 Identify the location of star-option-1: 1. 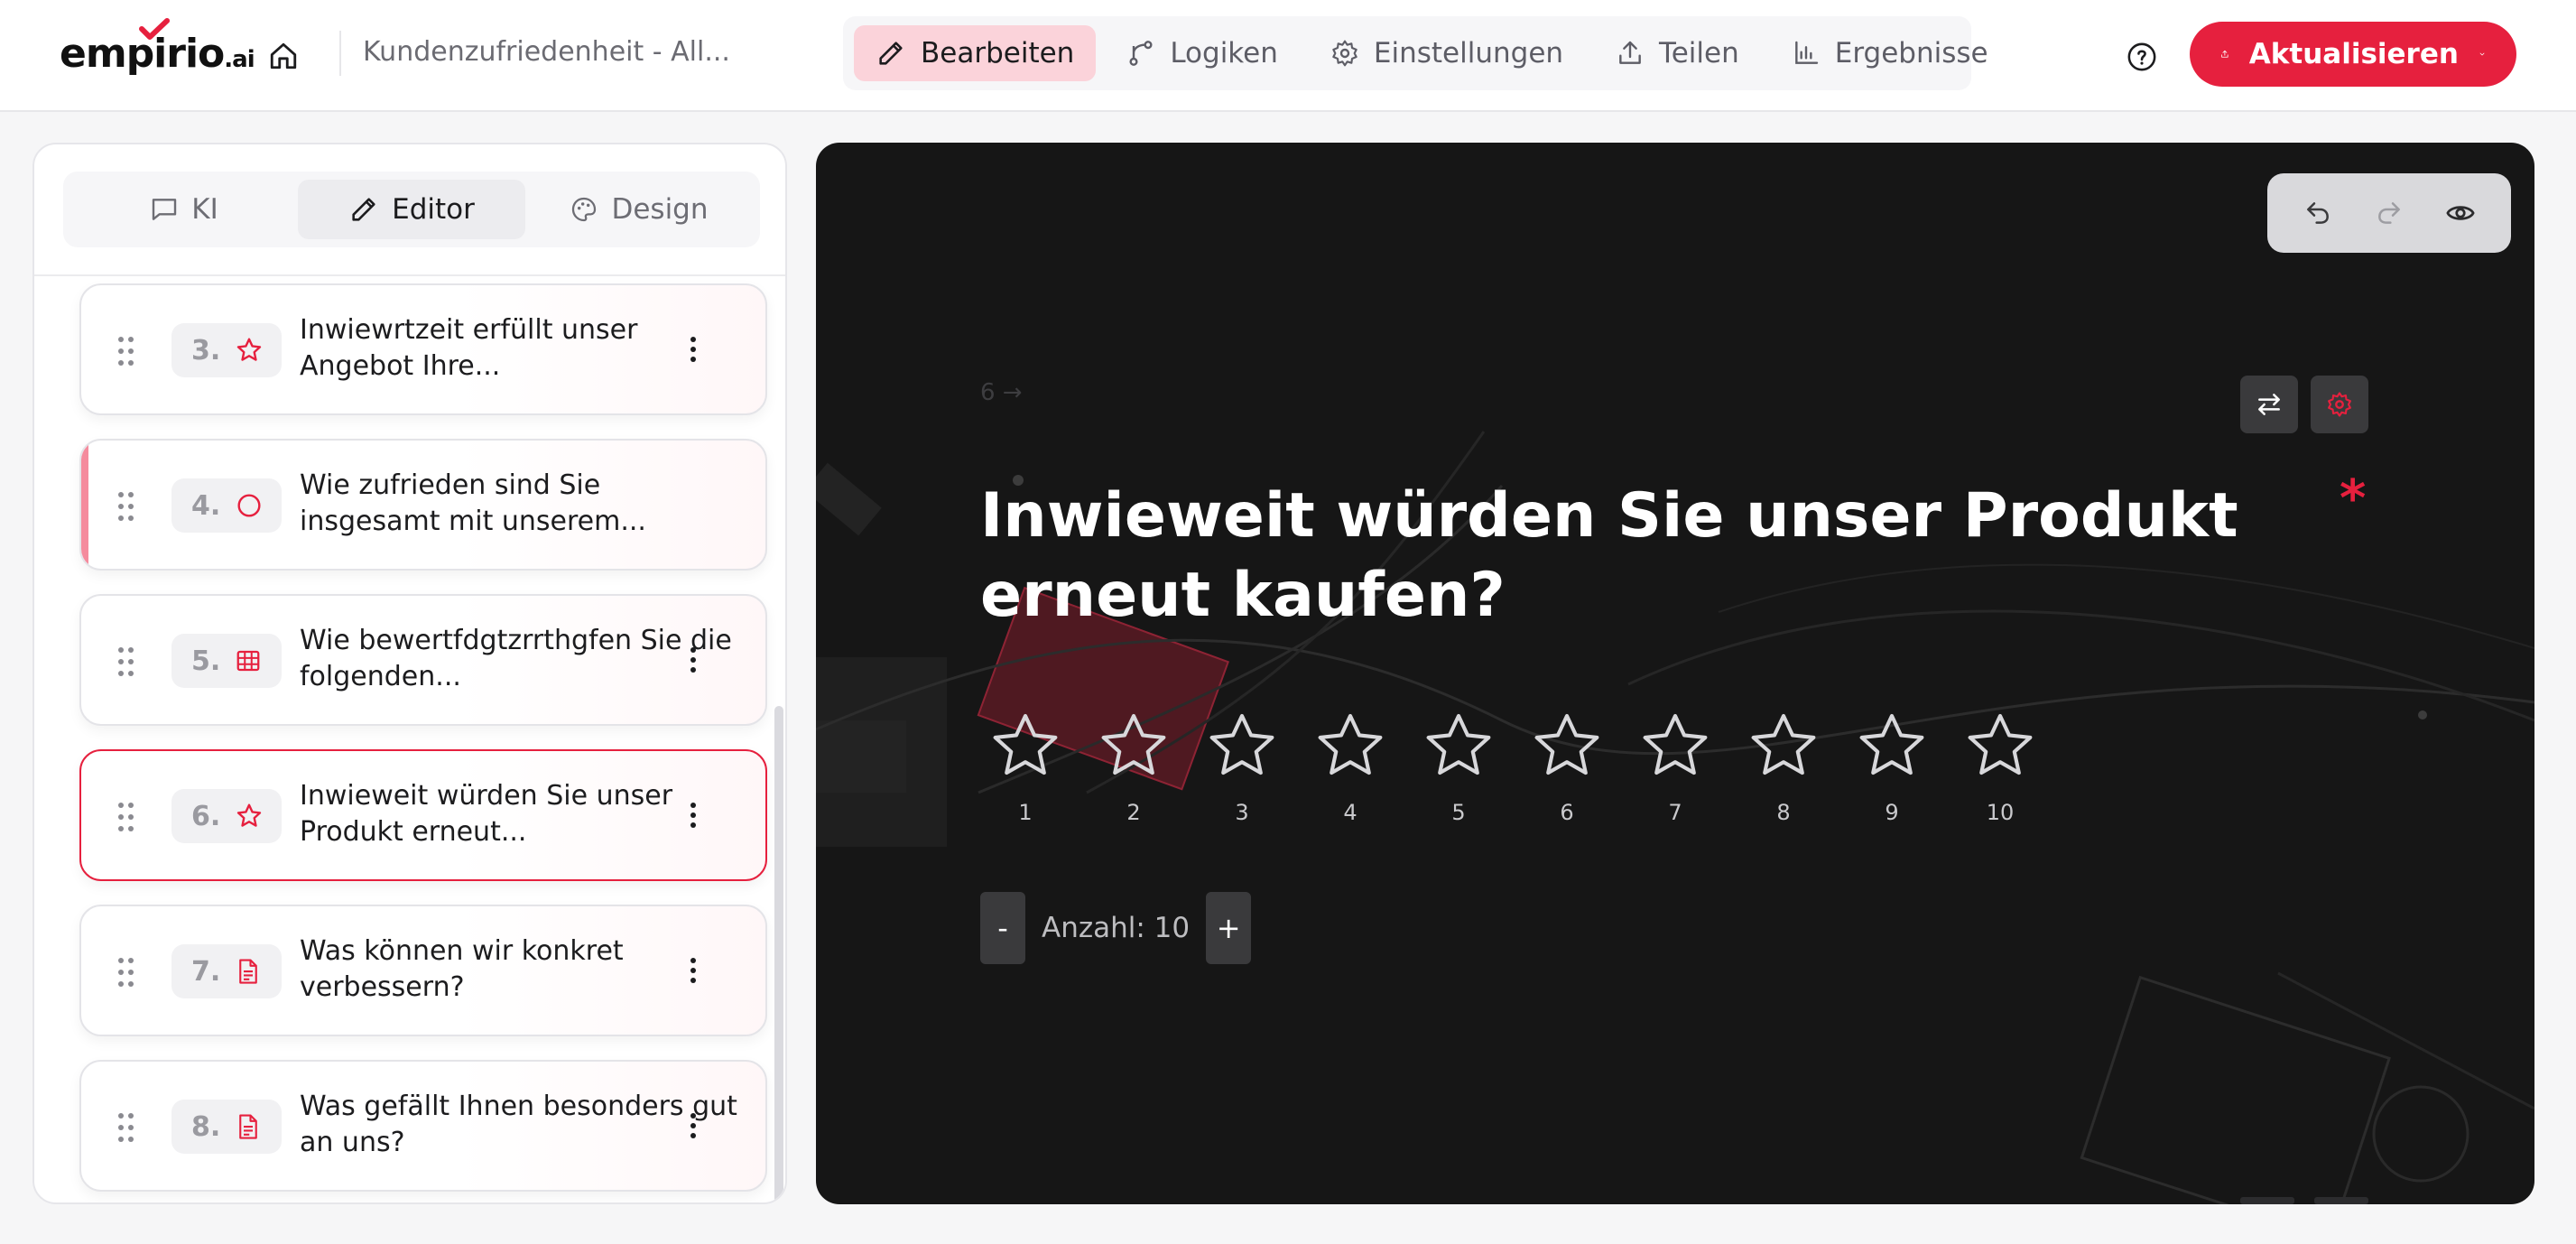
(1025, 771).